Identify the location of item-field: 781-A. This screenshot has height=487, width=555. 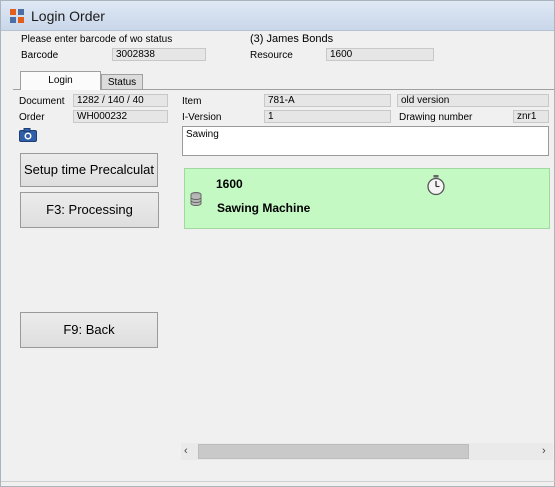
(327, 100).